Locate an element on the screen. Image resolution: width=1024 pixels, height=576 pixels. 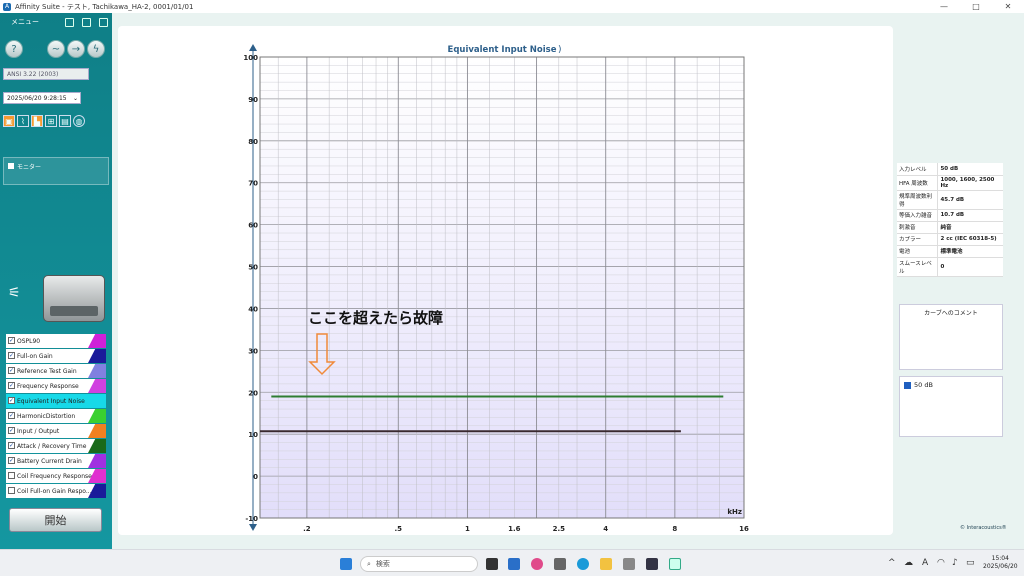
folder-icon is located at coordinates (606, 564).